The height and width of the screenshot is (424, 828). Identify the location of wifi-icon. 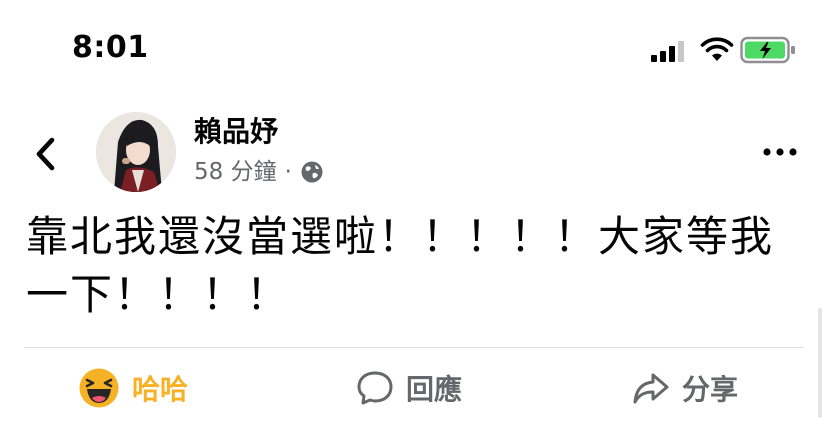
(717, 49).